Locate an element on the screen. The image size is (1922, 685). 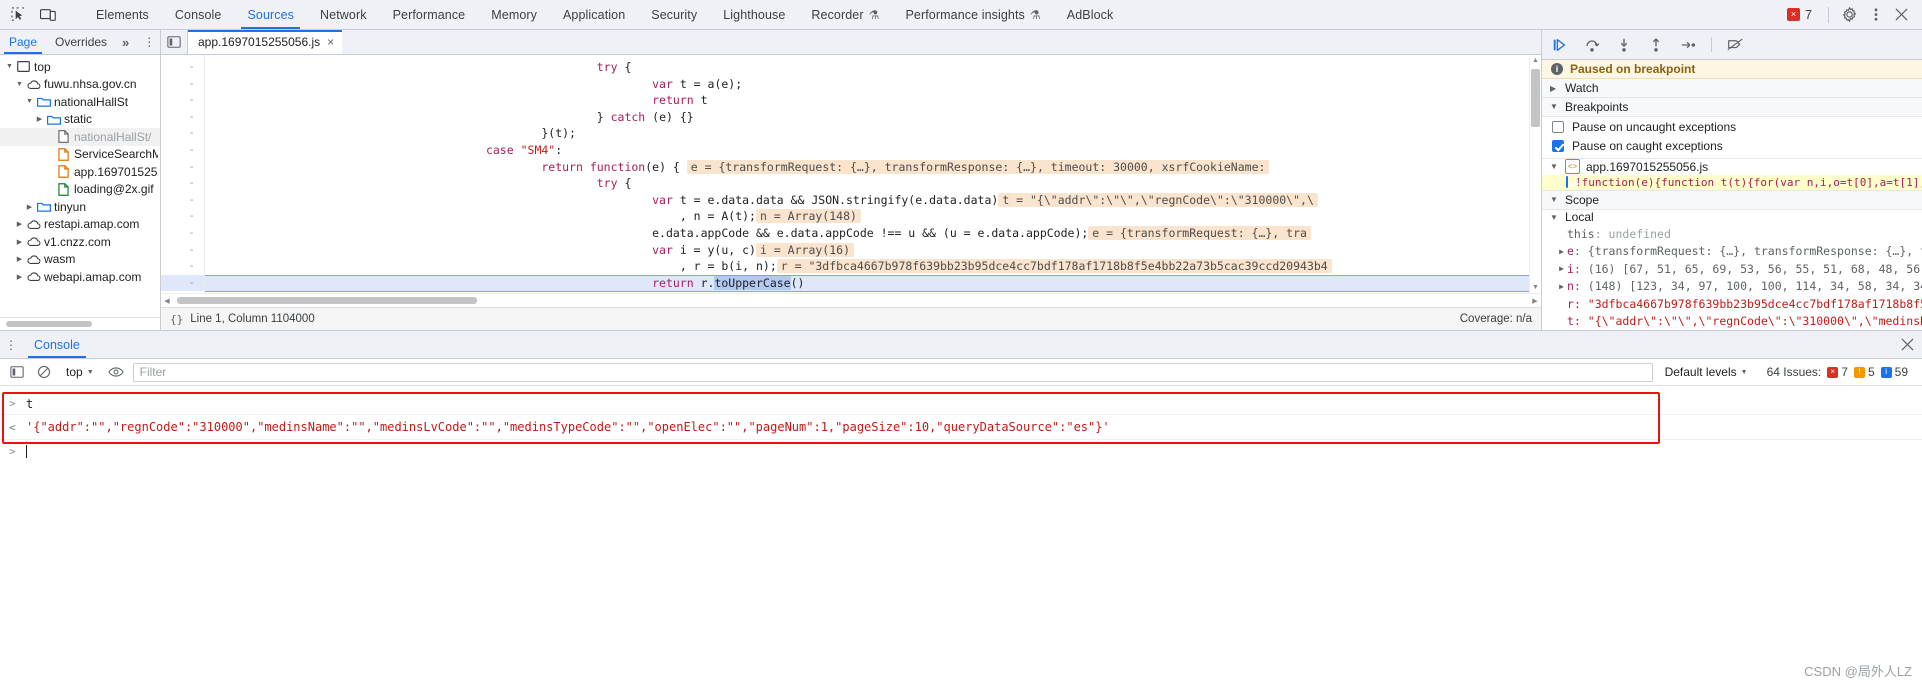
scroll-right-icon: ▶ is located at coordinates (1535, 301).